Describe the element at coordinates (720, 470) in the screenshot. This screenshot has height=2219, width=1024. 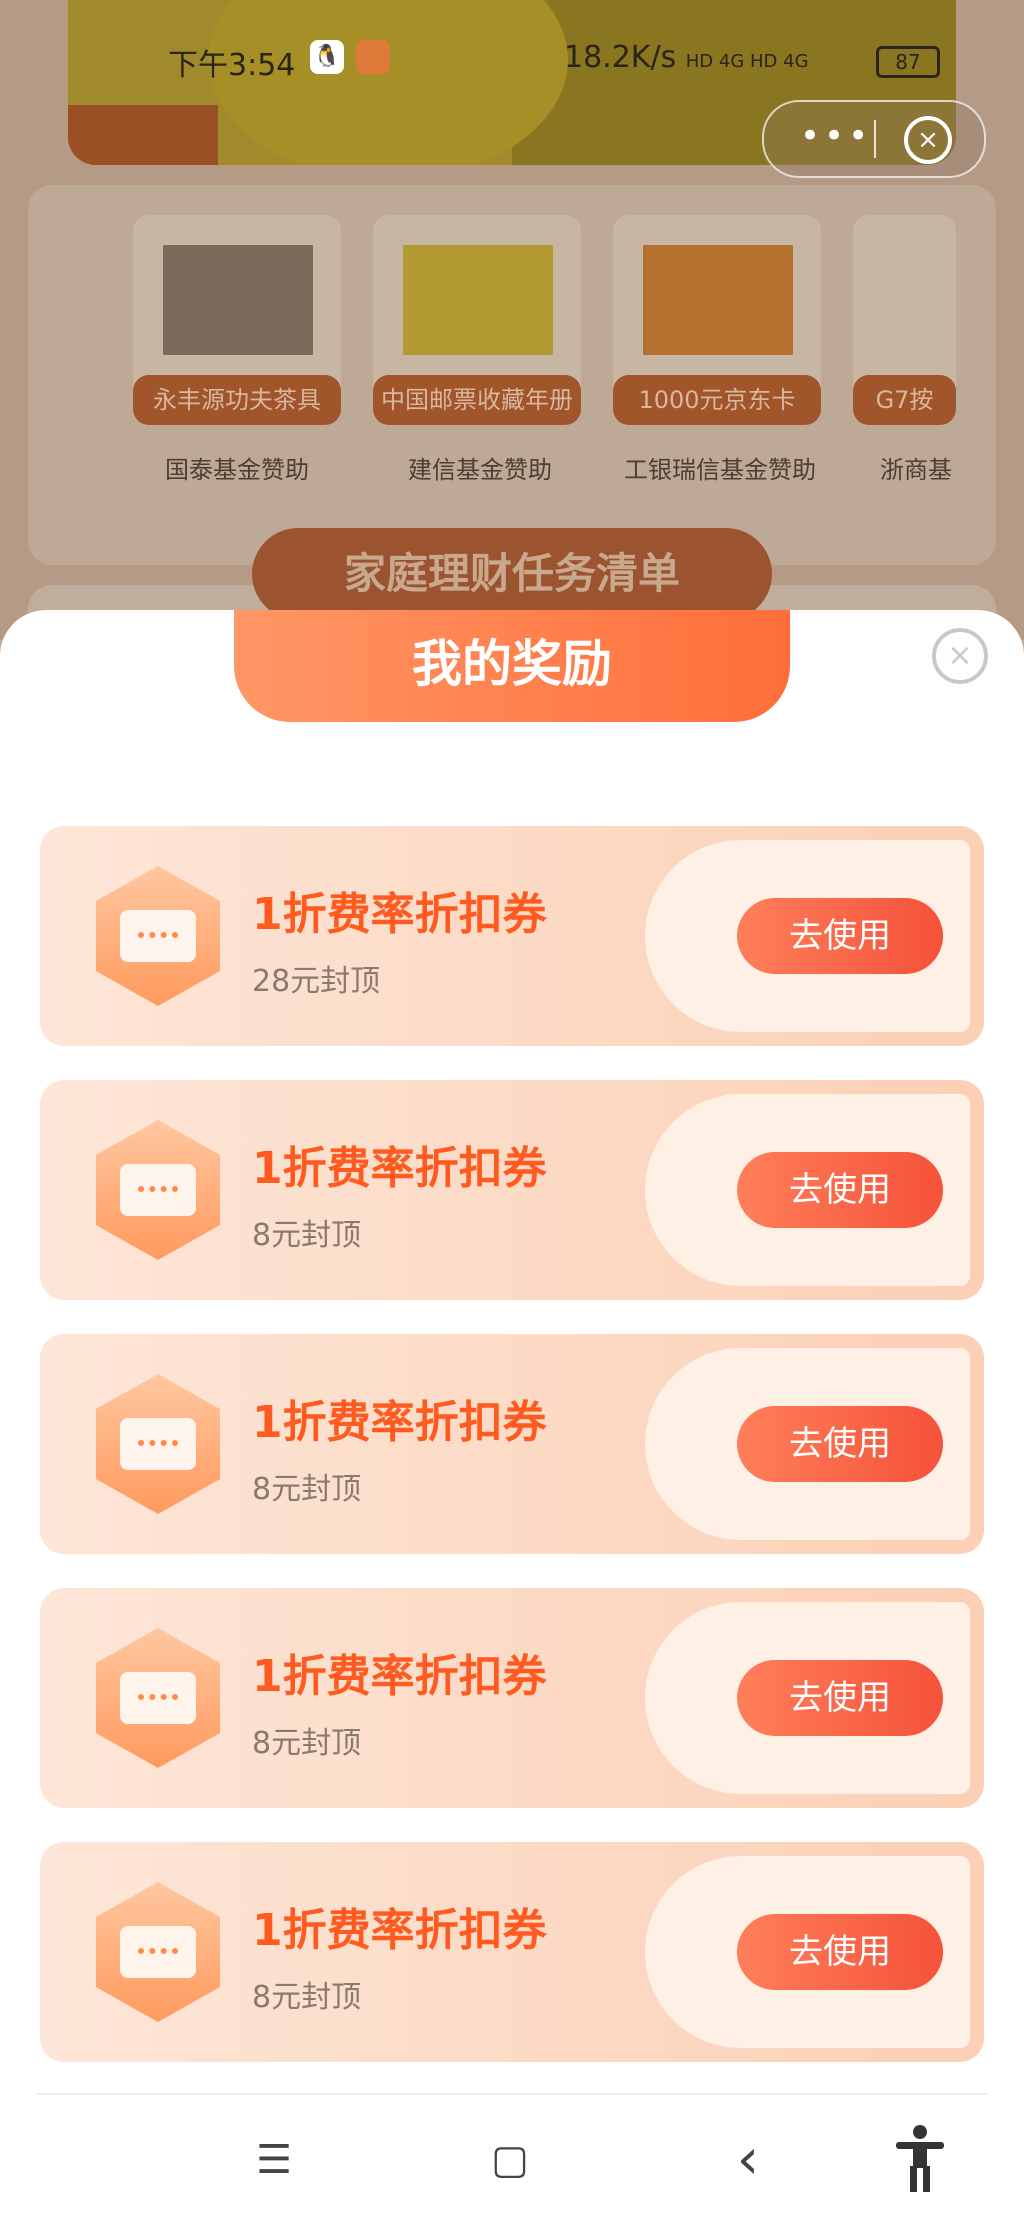
I see `gift-sponsor: 工银瑞信基金赞助` at that location.